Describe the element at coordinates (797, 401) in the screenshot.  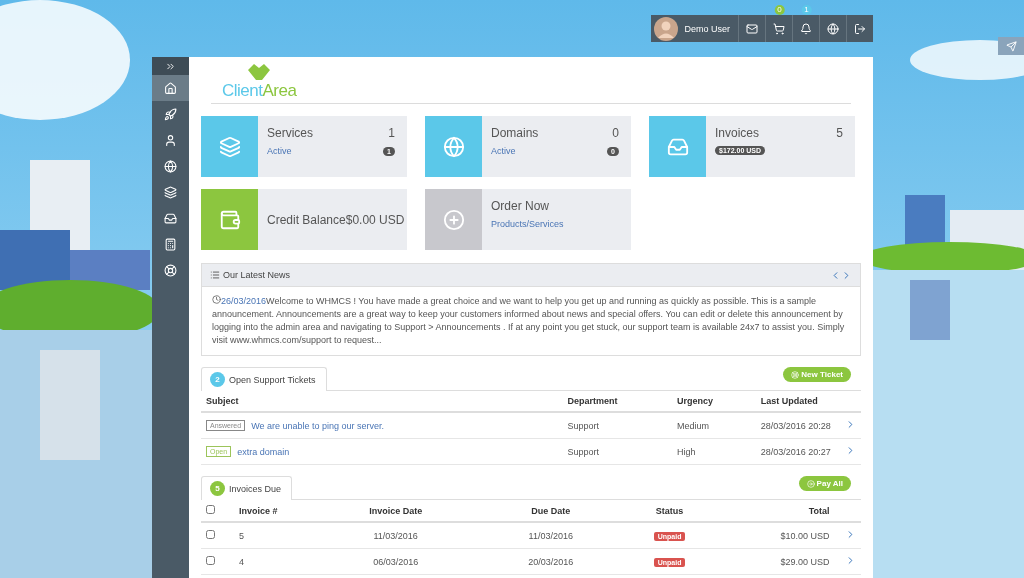
I see `column-header: Last Updated` at that location.